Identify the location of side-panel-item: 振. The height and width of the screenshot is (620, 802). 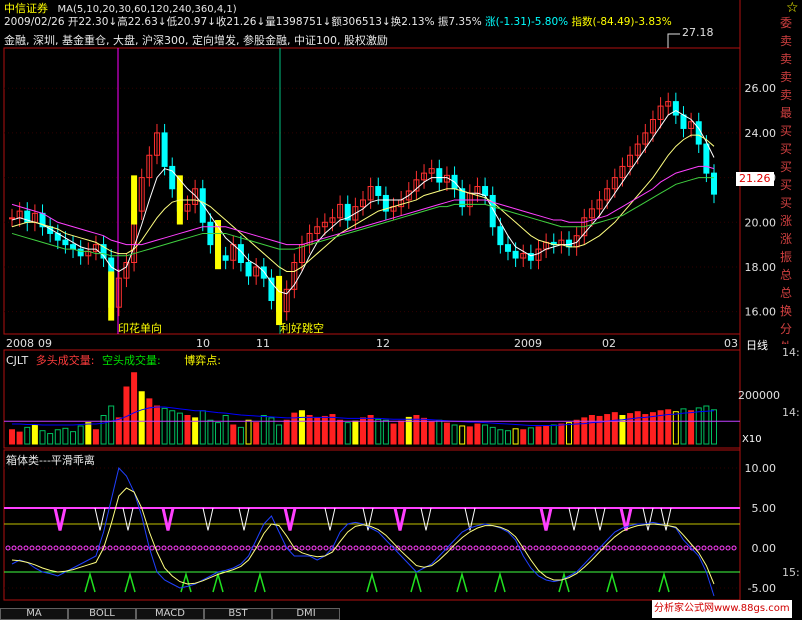
(791, 257).